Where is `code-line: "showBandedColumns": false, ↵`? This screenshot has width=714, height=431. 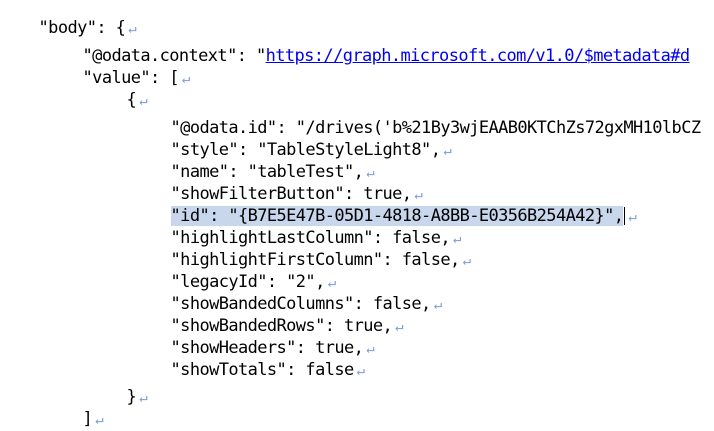
code-line: "showBandedColumns": false, ↵ is located at coordinates (287, 292).